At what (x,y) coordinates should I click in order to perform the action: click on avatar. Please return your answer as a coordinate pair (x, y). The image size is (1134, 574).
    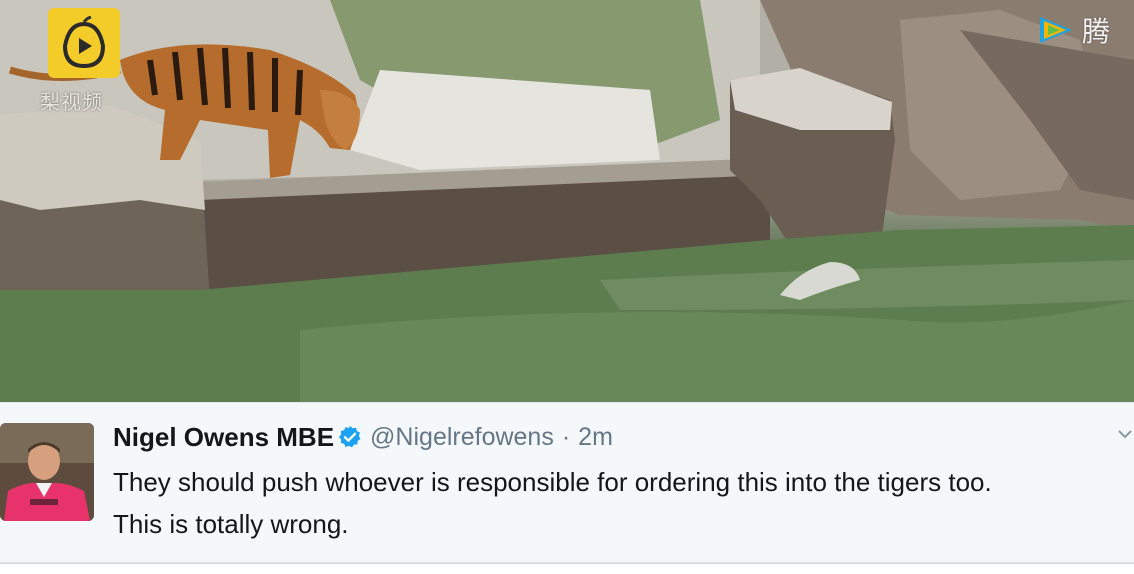
    Looking at the image, I should click on (47, 472).